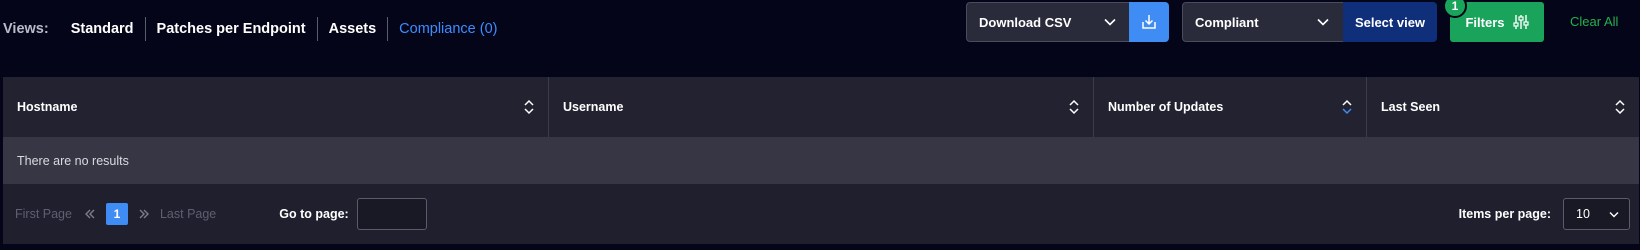  I want to click on items-per-page-label: Items per page:, so click(1504, 214).